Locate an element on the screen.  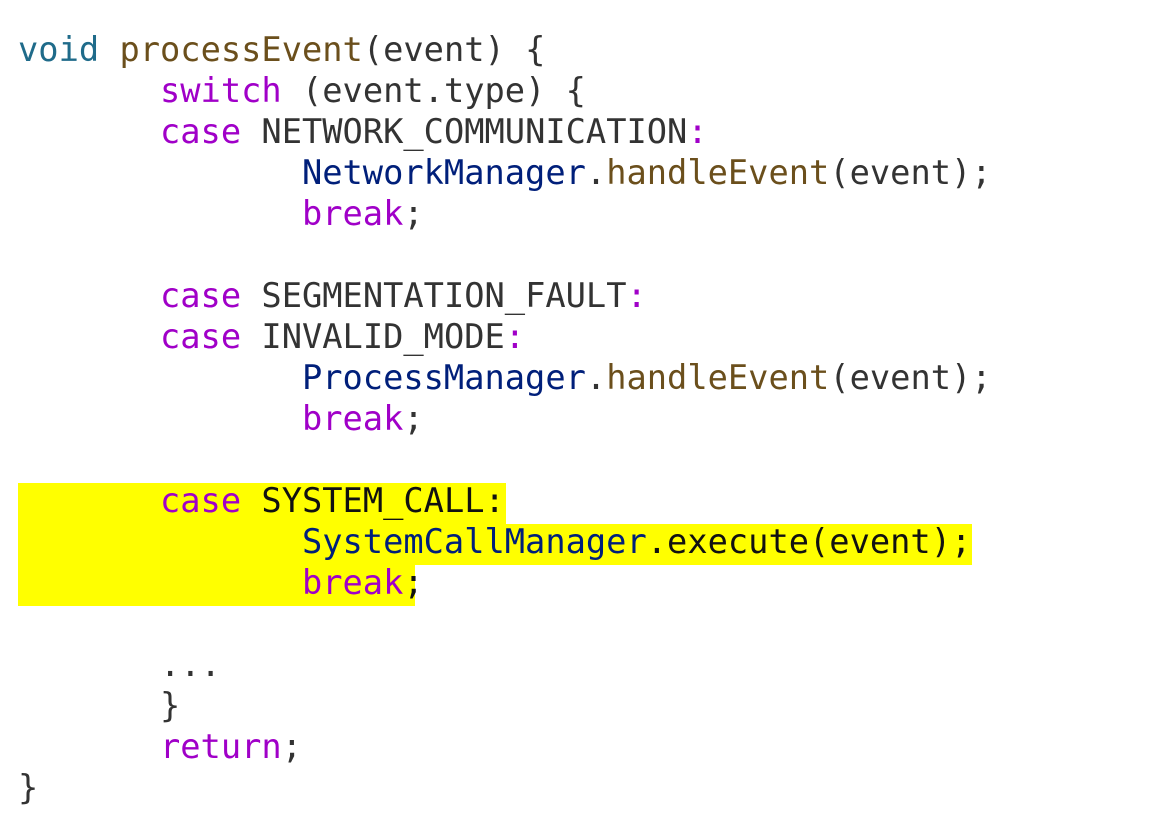
case-label: NETWORK_COMMUNICATION is located at coordinates (464, 131).